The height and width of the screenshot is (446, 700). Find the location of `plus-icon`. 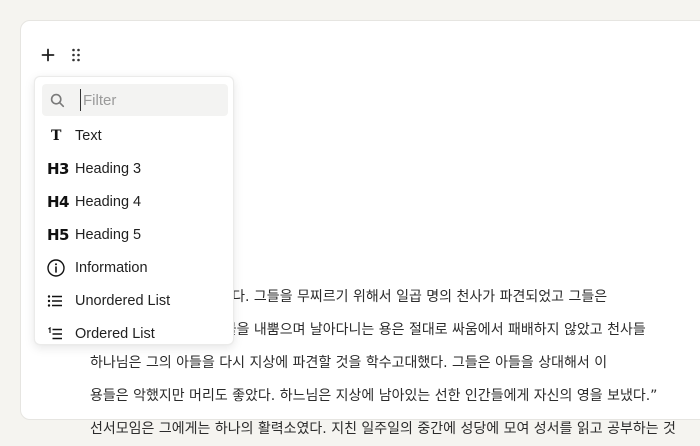

plus-icon is located at coordinates (48, 55).